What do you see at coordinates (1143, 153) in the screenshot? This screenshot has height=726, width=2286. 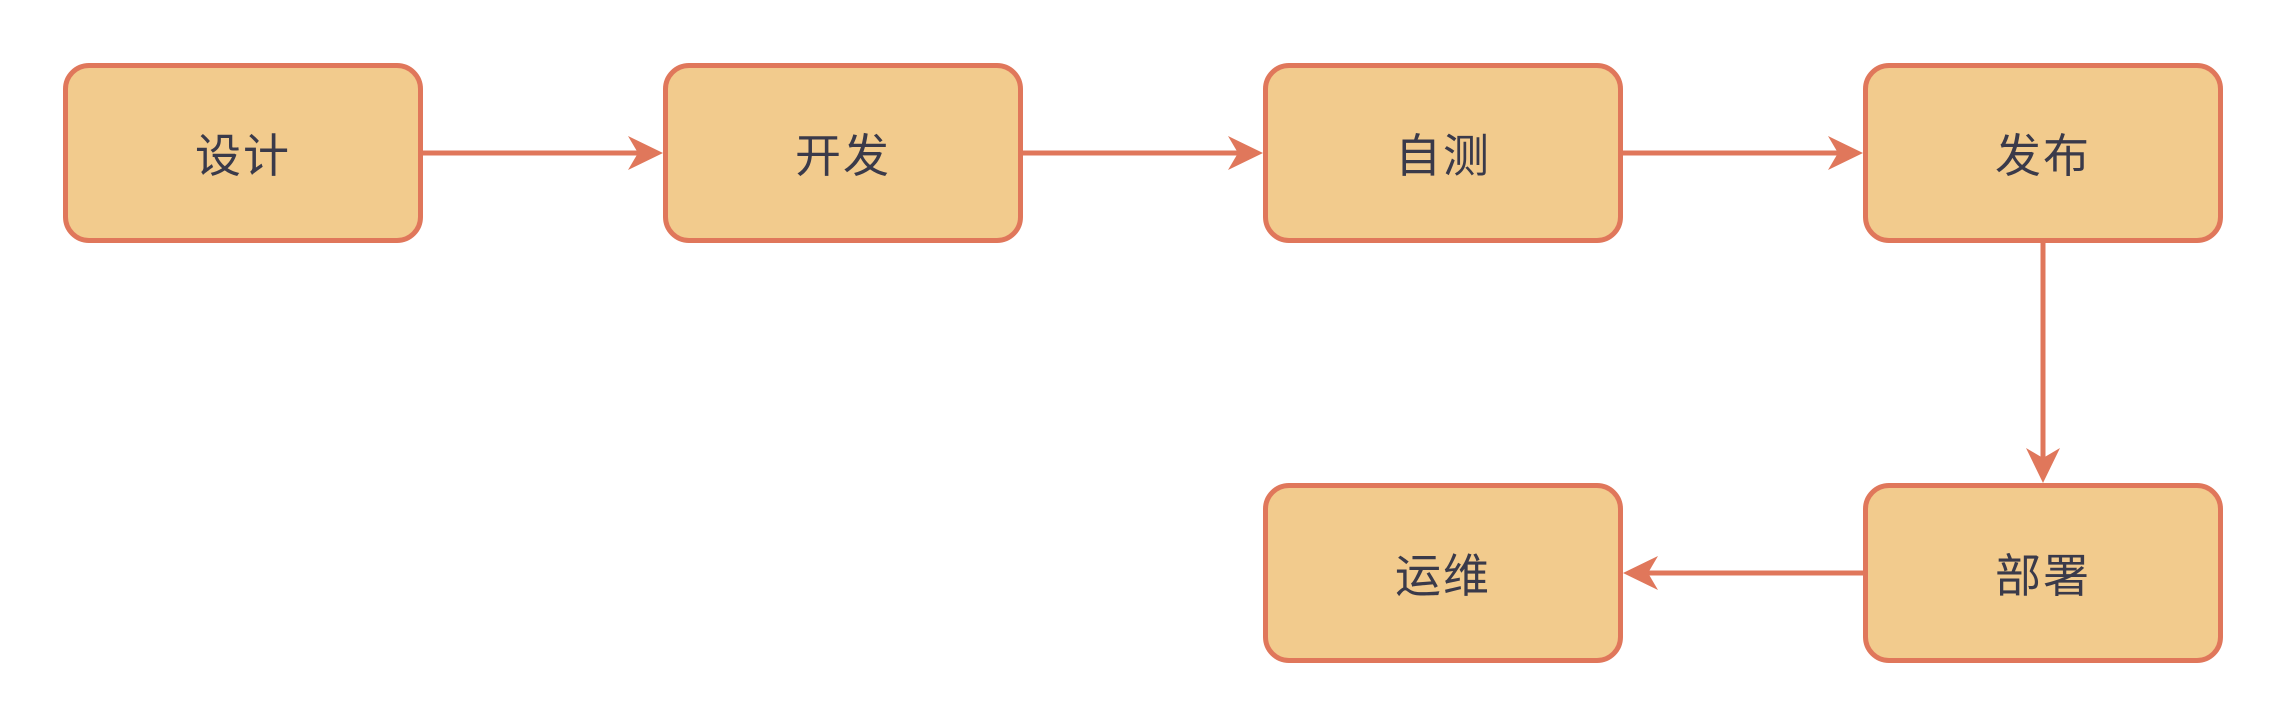 I see `edge-develop-selftest` at bounding box center [1143, 153].